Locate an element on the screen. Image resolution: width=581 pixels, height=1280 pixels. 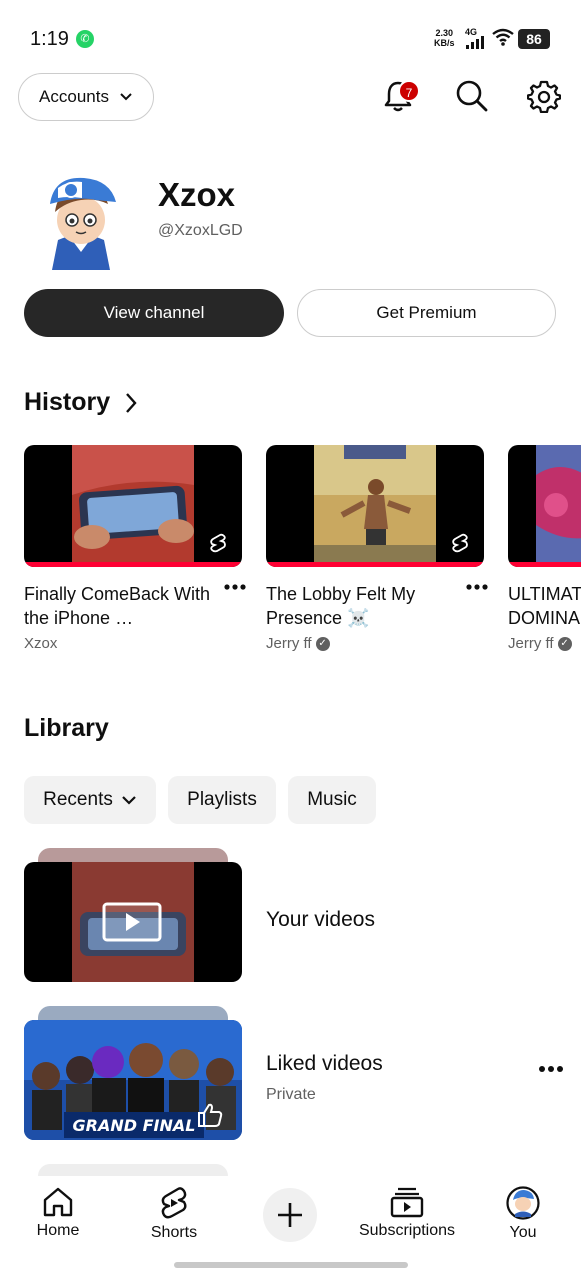
video-title: The Lobby Felt My Presence ☠️ is located at coordinates (341, 606).